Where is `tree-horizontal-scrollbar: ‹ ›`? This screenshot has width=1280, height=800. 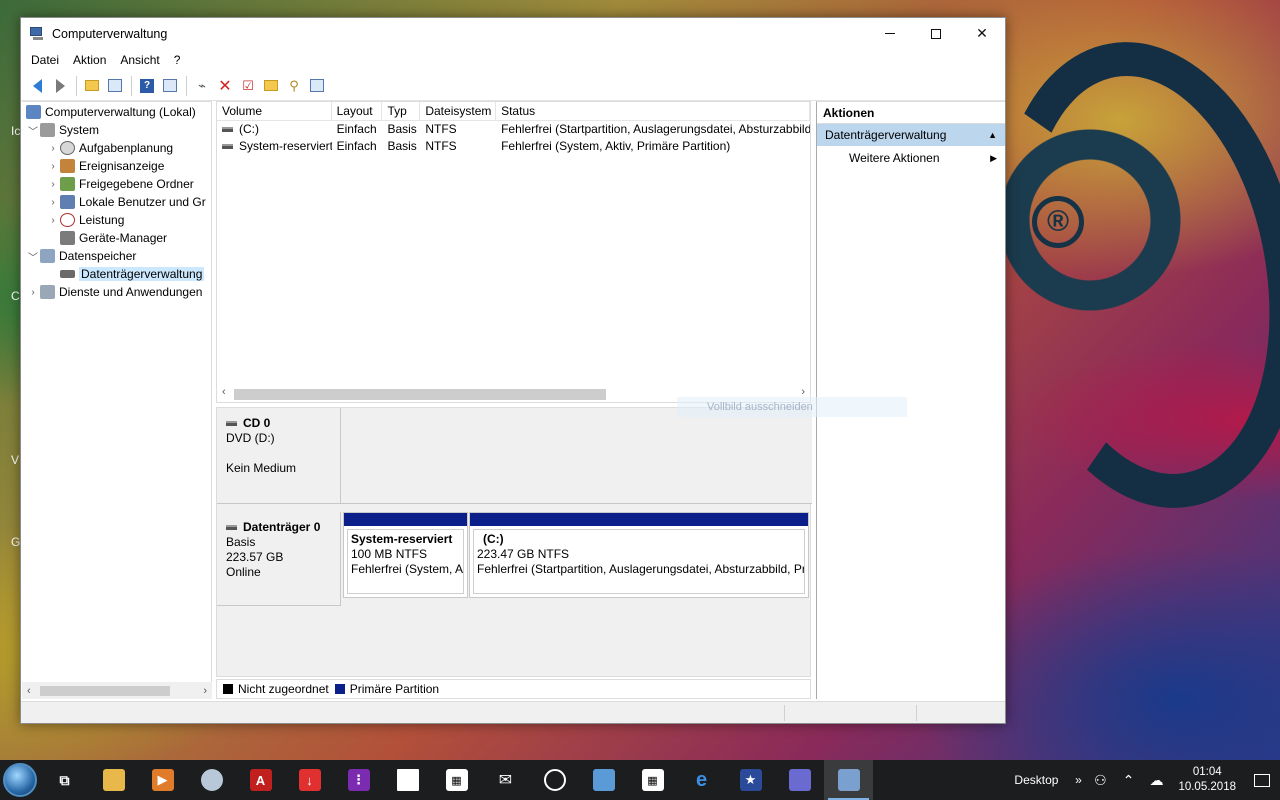
tree-horizontal-scrollbar: ‹ › is located at coordinates (117, 690).